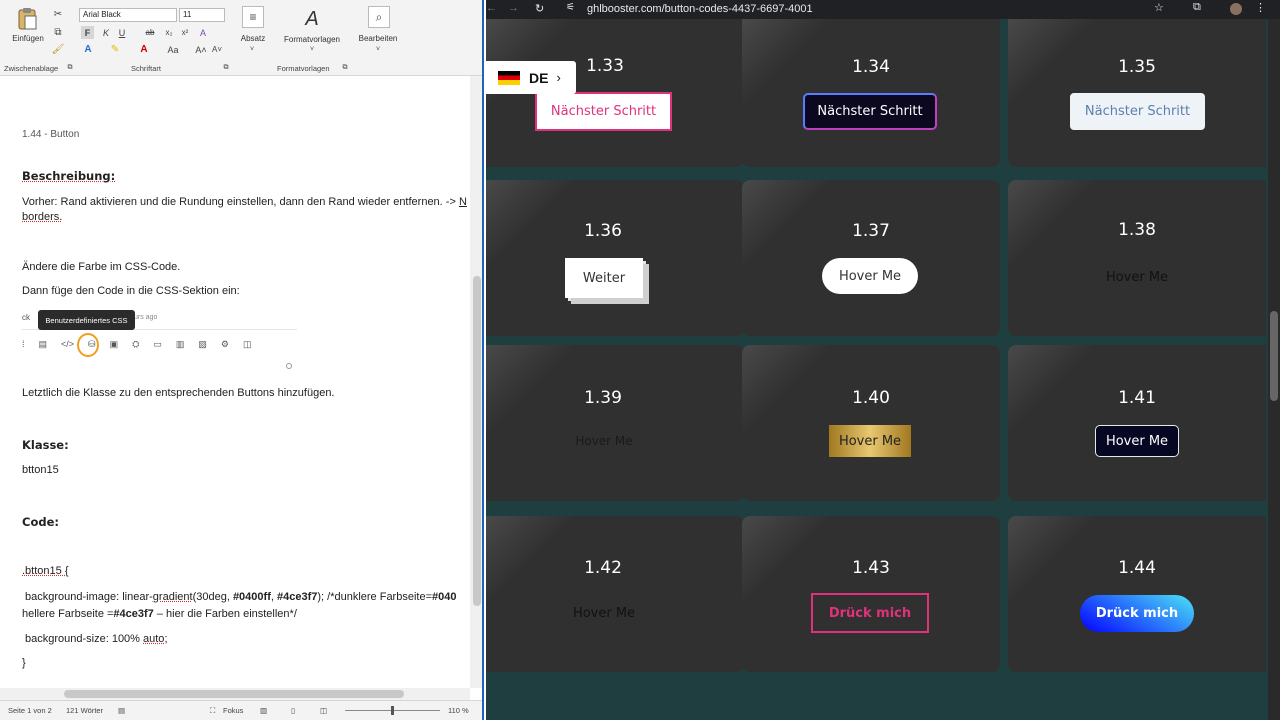 This screenshot has height=720, width=1280. I want to click on class-value: btton15, so click(40, 470).